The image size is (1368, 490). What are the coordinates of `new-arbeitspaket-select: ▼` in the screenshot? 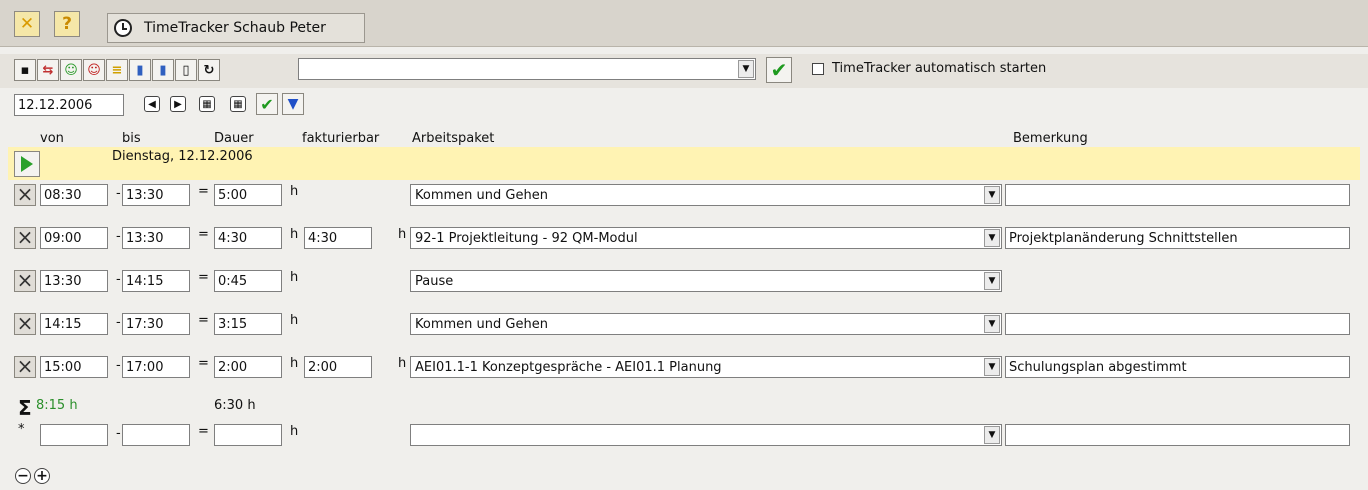 It's located at (706, 435).